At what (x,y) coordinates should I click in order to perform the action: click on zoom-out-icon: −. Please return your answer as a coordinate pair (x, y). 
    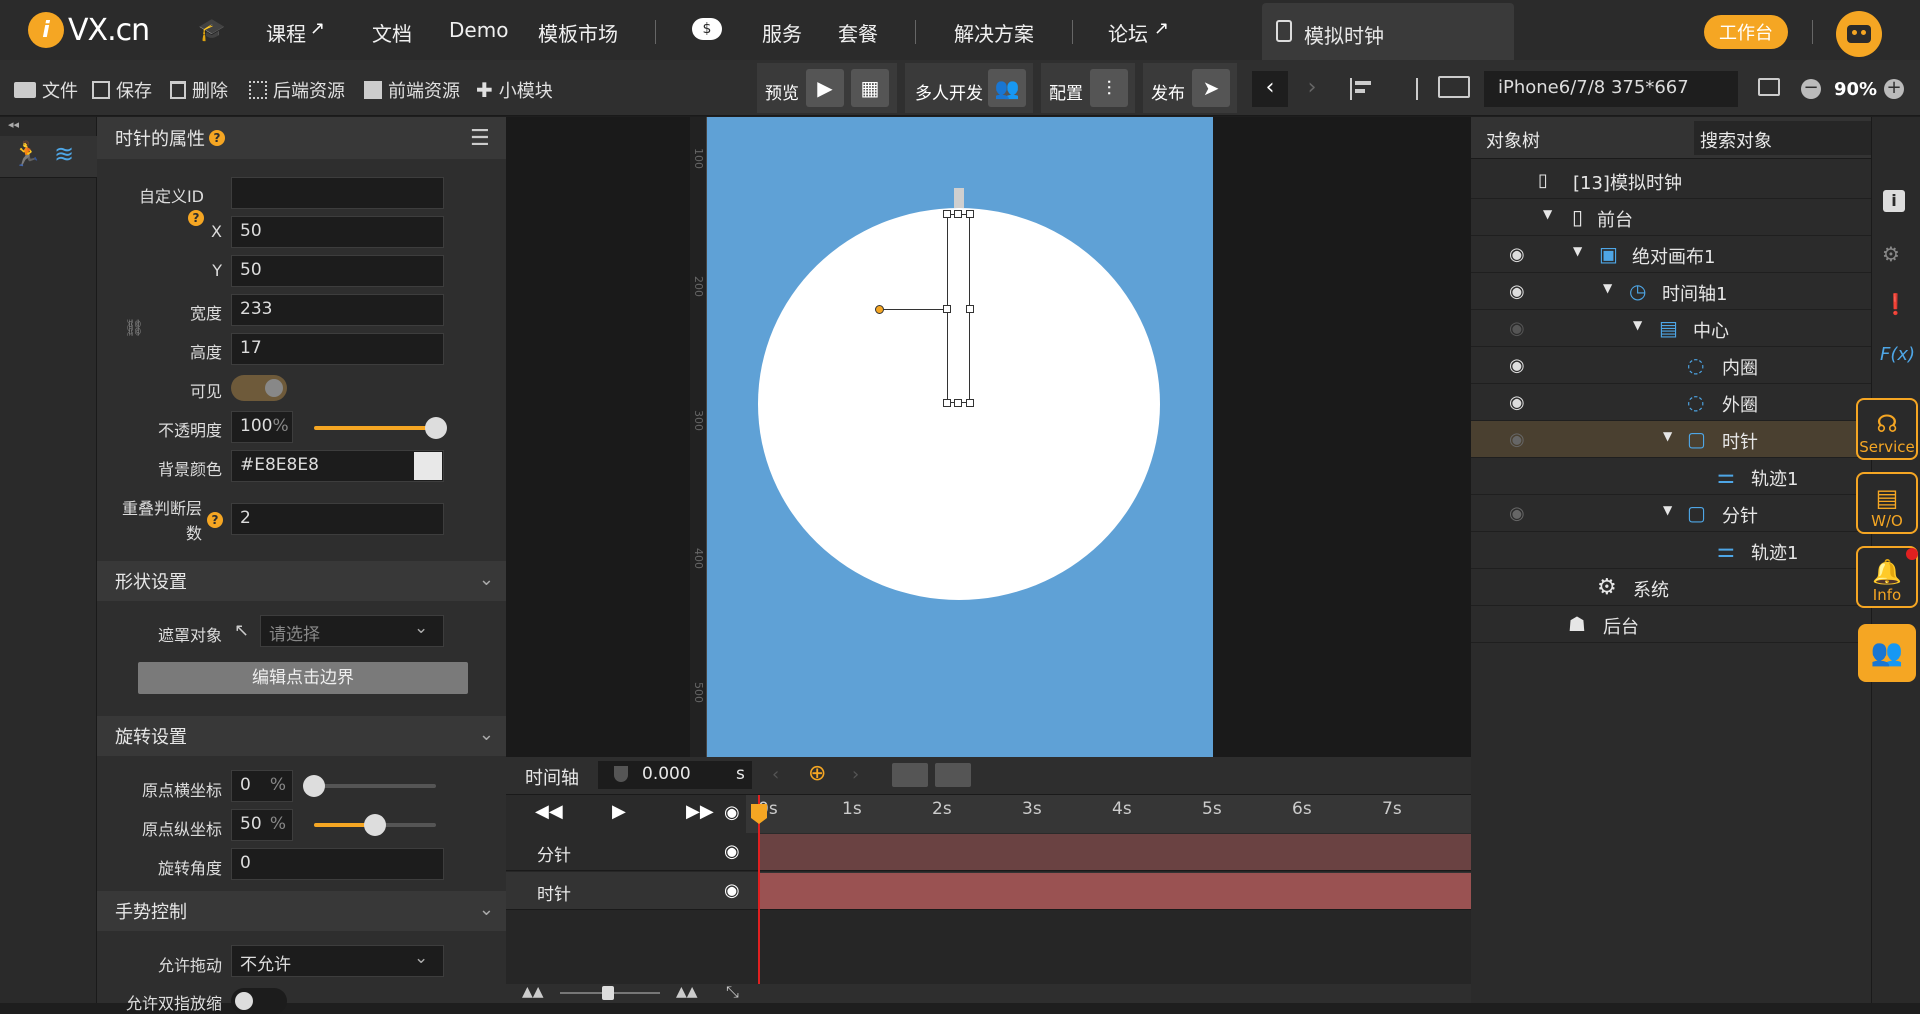
    Looking at the image, I should click on (1811, 89).